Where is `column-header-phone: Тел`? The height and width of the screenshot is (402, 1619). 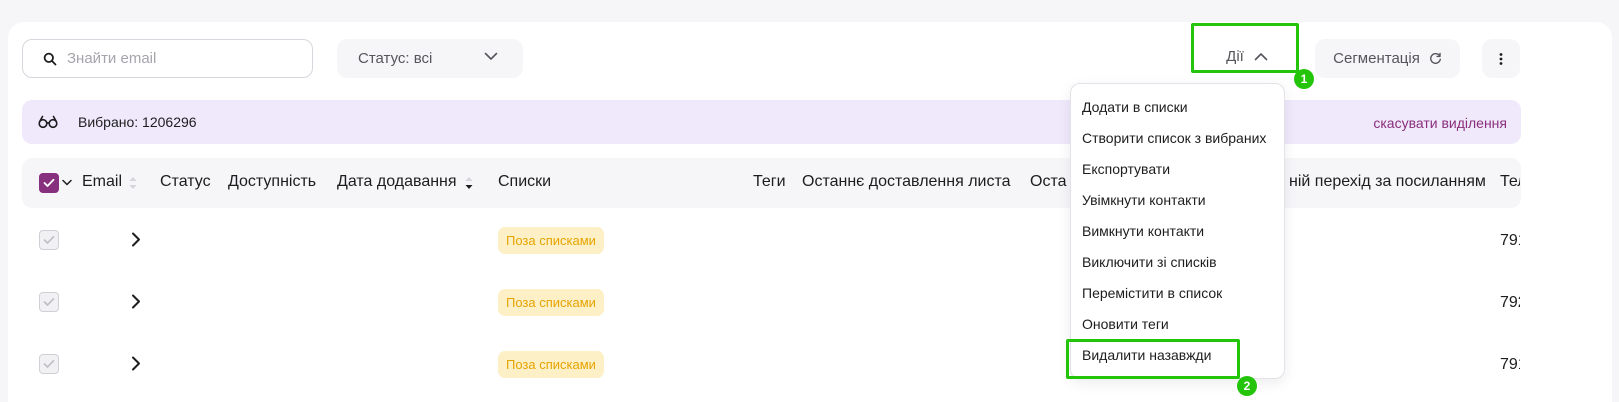 column-header-phone: Тел is located at coordinates (1510, 181).